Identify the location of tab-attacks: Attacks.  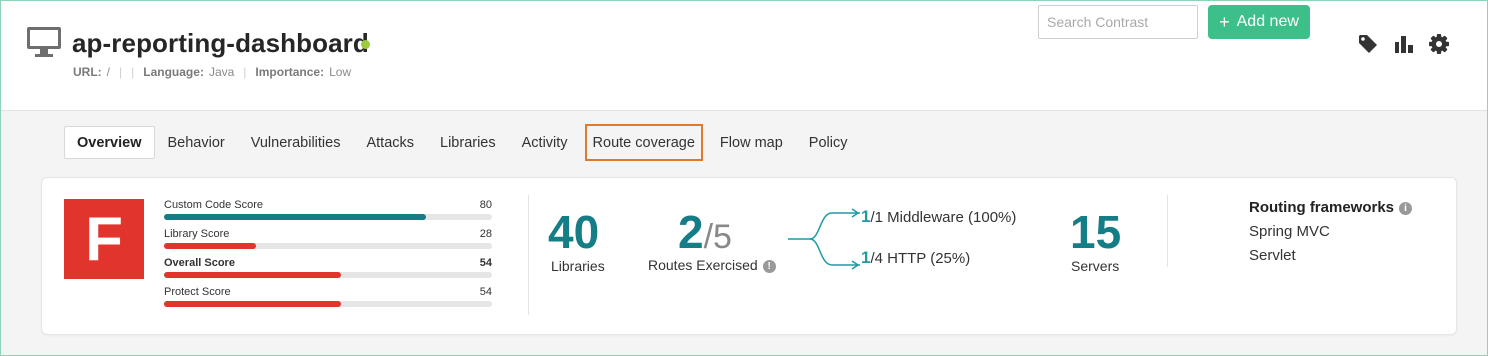
(390, 142).